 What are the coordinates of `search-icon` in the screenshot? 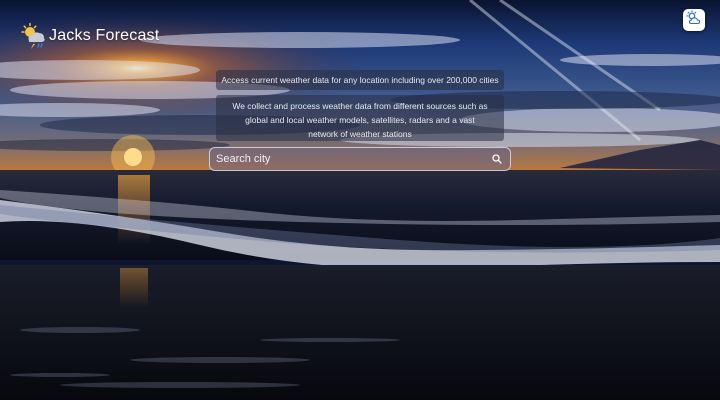 It's located at (497, 159).